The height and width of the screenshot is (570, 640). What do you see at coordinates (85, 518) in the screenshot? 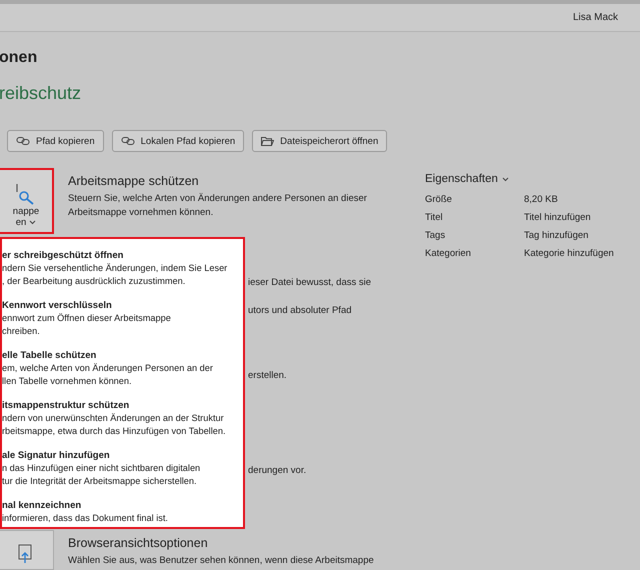
I see `menu-item-description: informieren, dass das Dokument final ist.` at bounding box center [85, 518].